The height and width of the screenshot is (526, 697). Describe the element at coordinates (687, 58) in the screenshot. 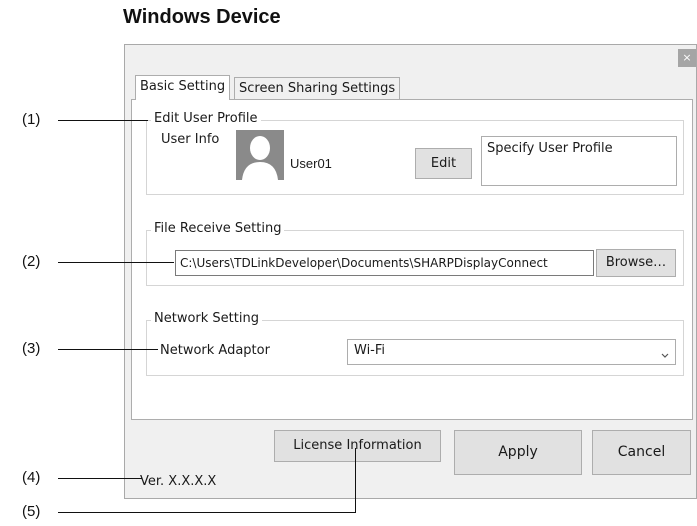

I see `close-button: ×` at that location.